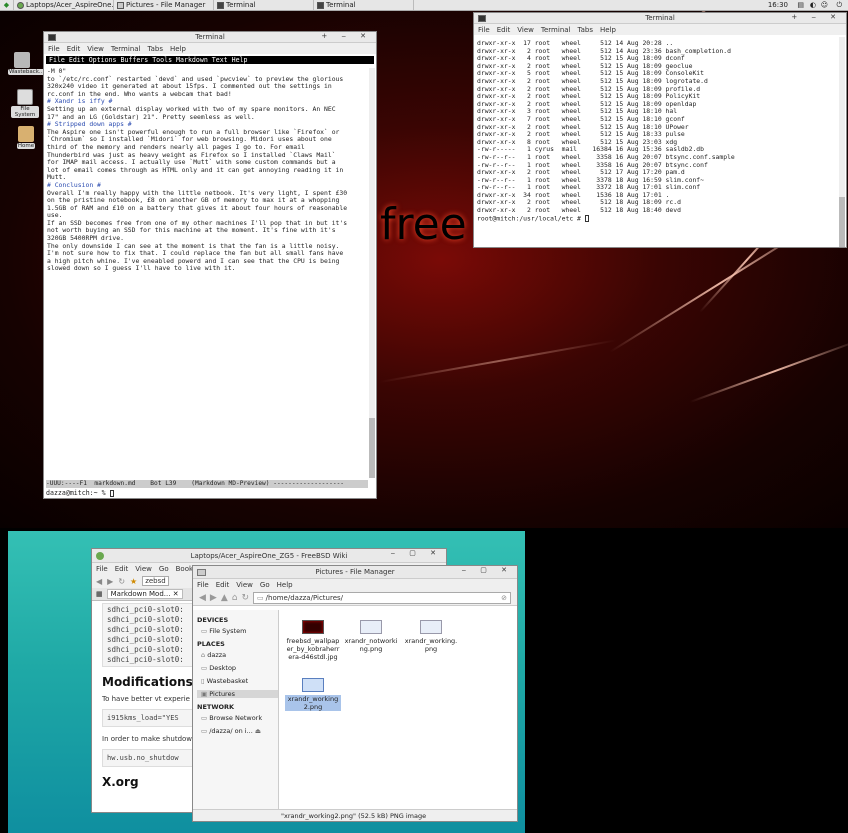 This screenshot has height=833, width=848. What do you see at coordinates (176, 594) in the screenshot?
I see `close-tab-icon: ✕` at bounding box center [176, 594].